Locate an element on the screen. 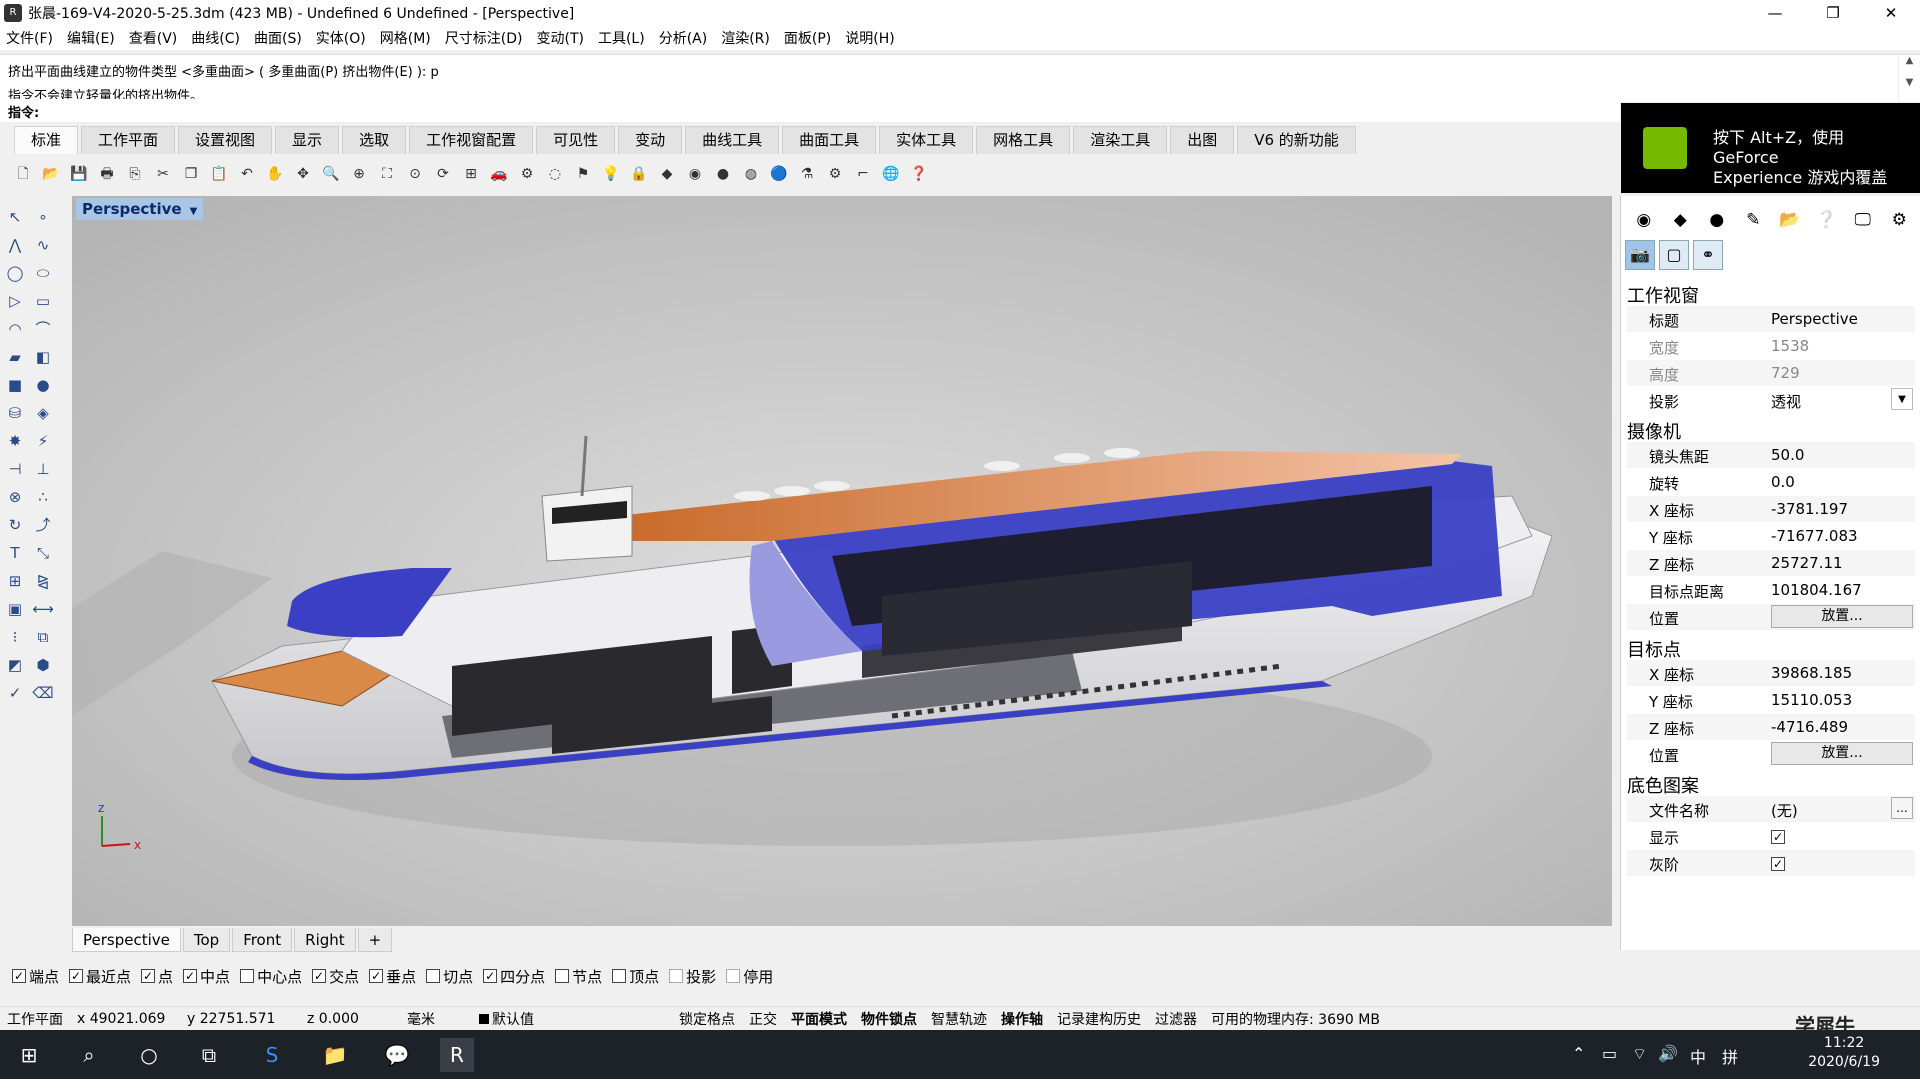  grid-snap-toggle: 锁定格点 is located at coordinates (707, 1019).